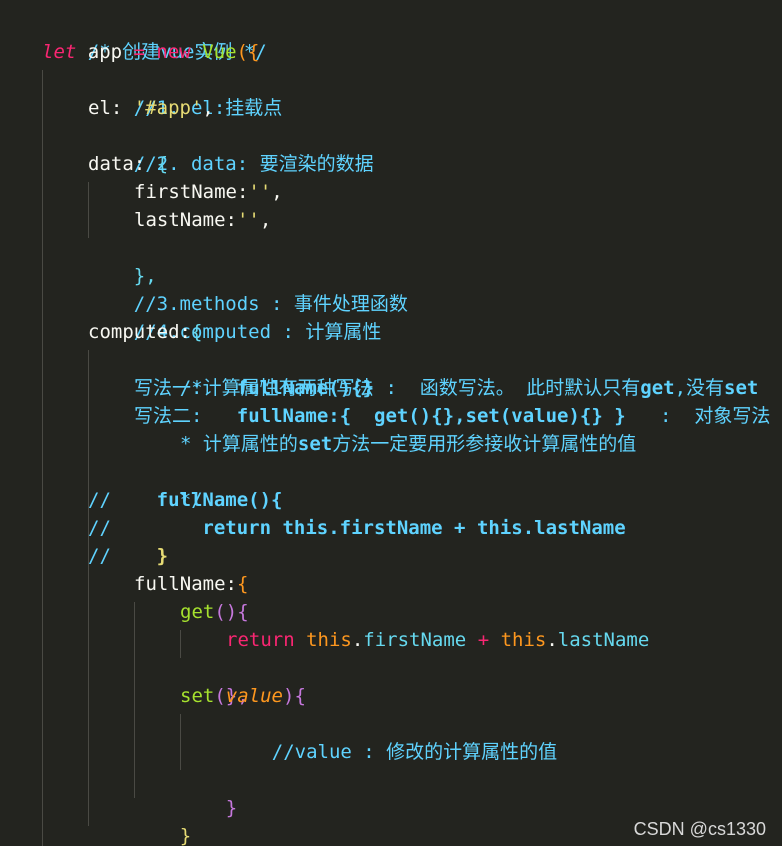 The image size is (782, 846). I want to click on paren: (), so click(226, 612).